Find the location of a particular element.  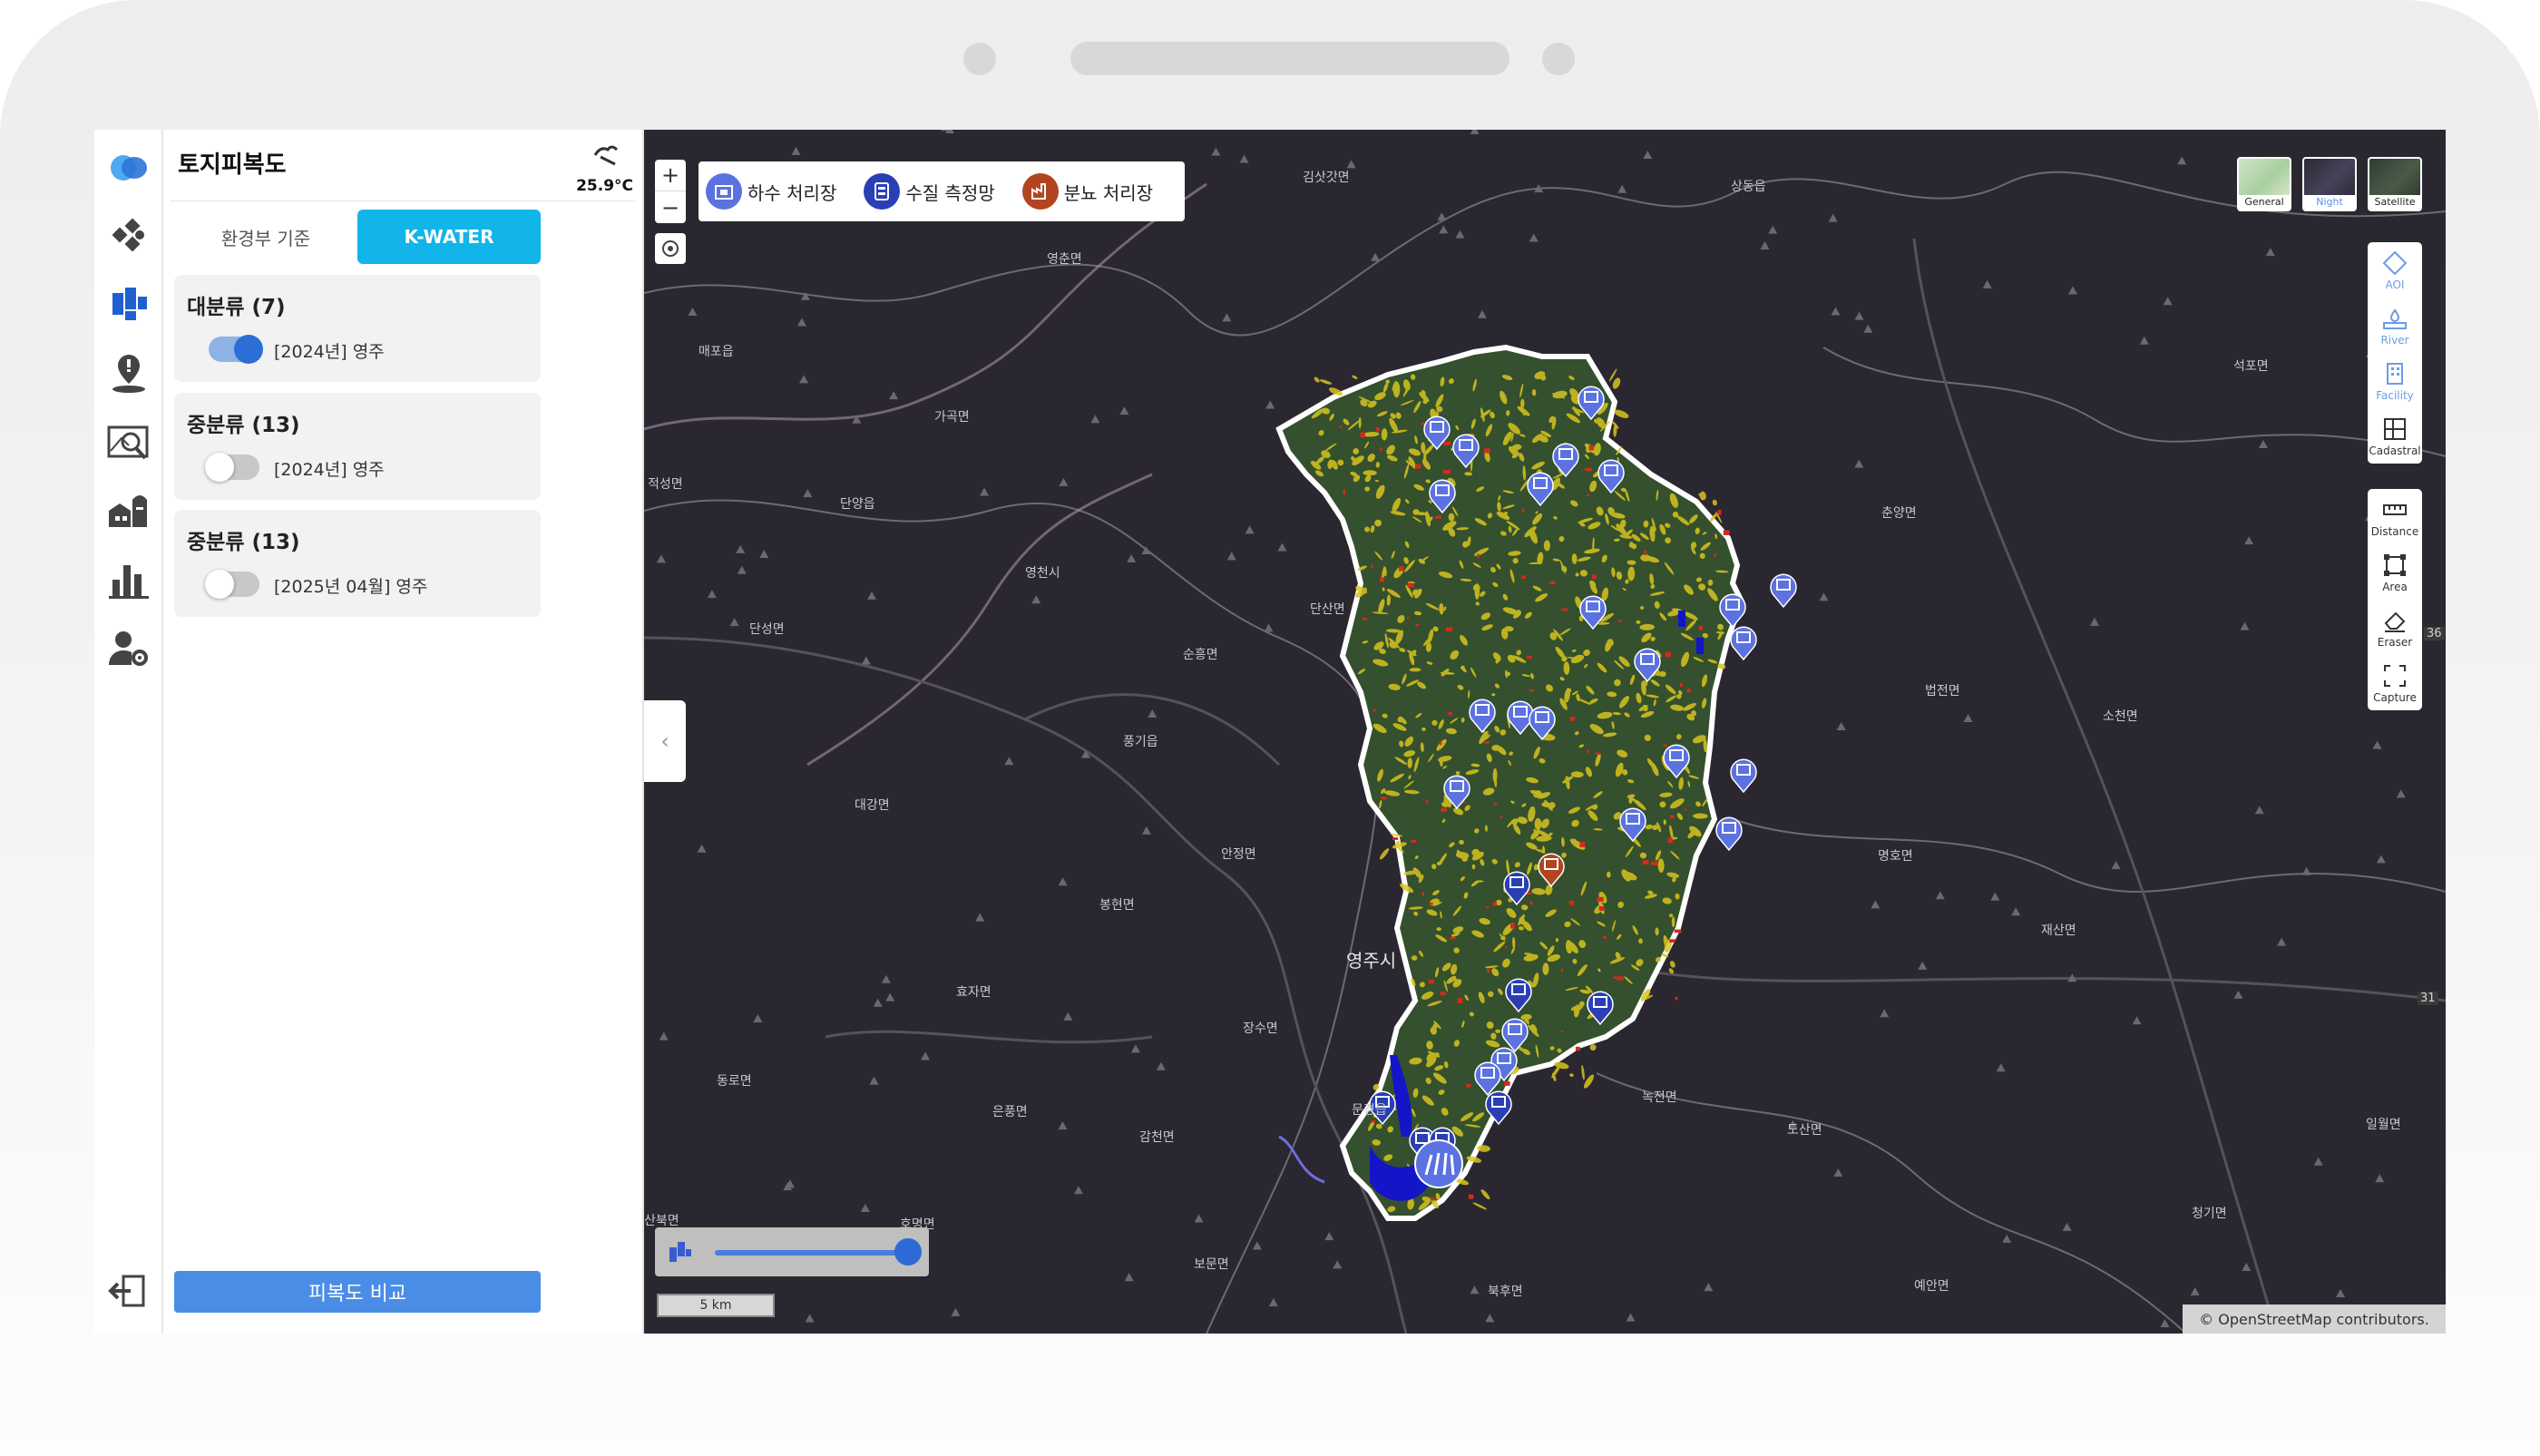

zoom-out-button: − is located at coordinates (671, 207).